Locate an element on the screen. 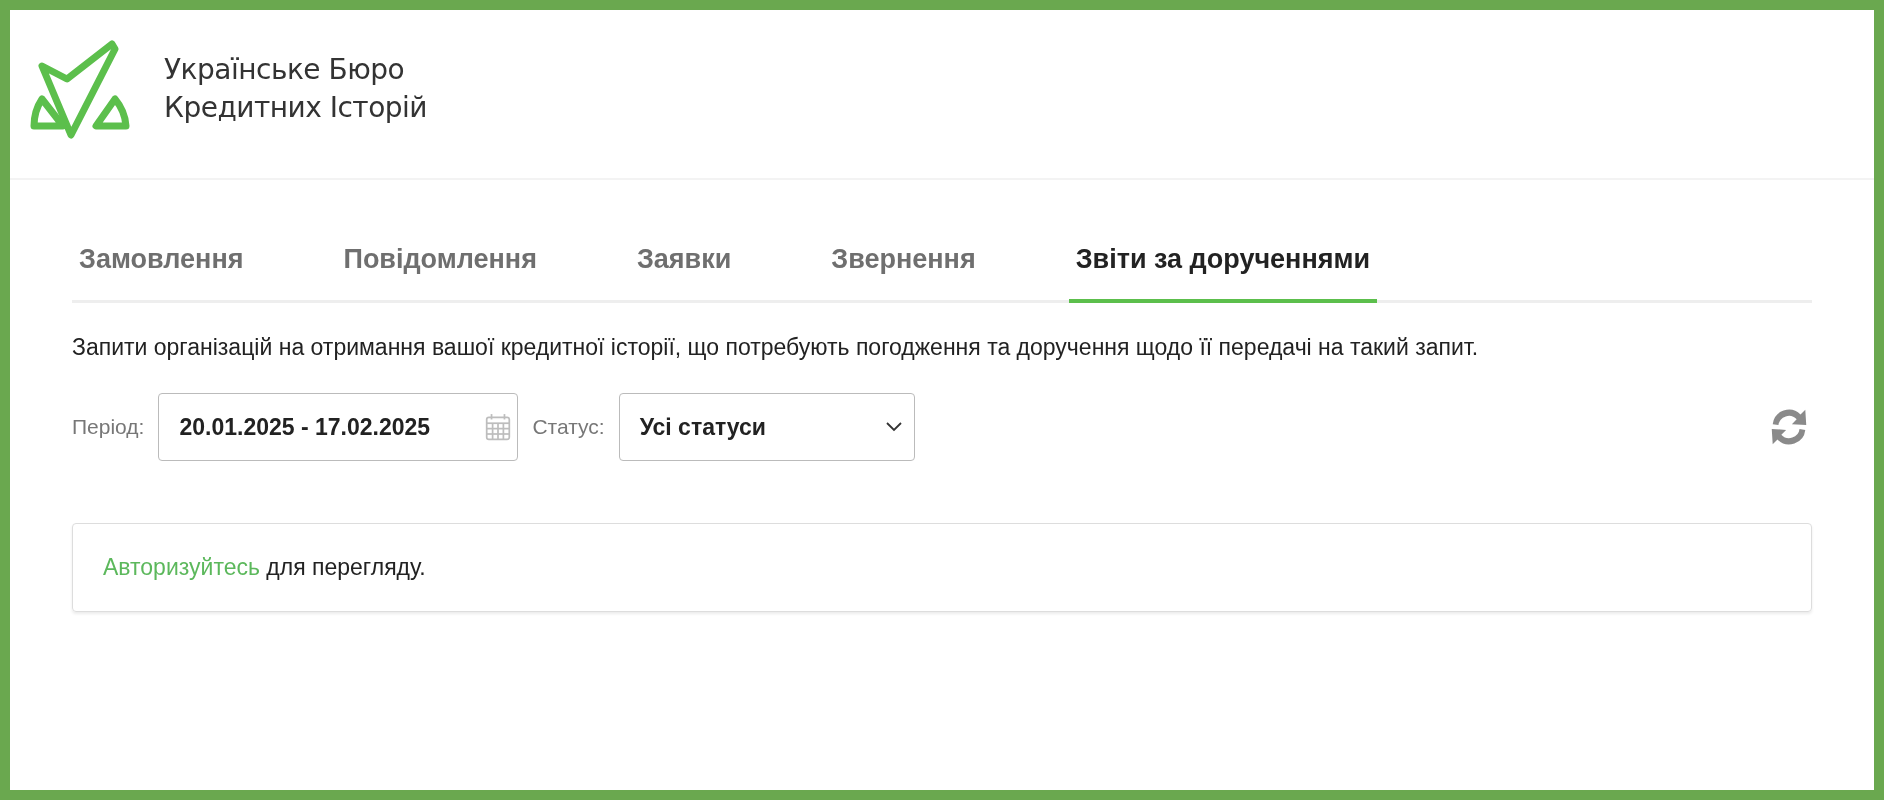 This screenshot has height=800, width=1884. logo-text: Українське Бюро is located at coordinates (285, 70).